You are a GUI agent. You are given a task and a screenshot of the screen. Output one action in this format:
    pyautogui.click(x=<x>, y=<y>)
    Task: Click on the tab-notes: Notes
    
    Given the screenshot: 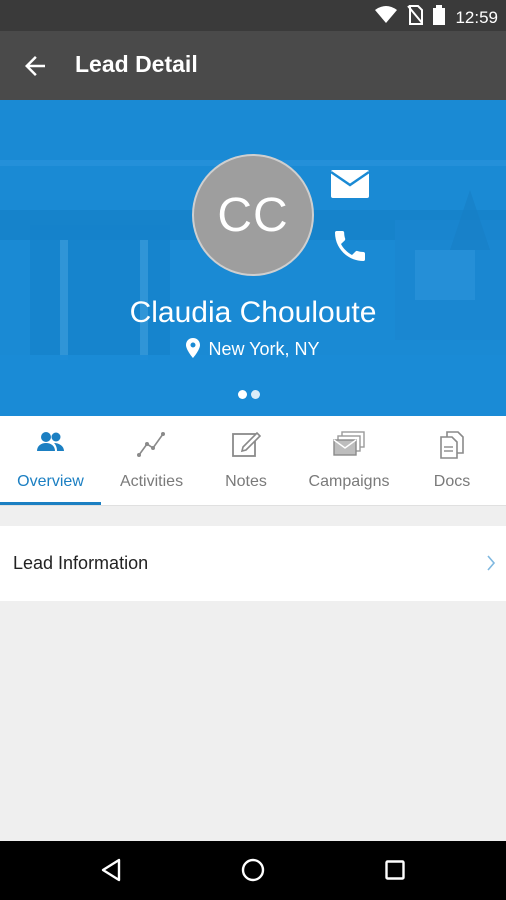 What is the action you would take?
    pyautogui.click(x=246, y=460)
    